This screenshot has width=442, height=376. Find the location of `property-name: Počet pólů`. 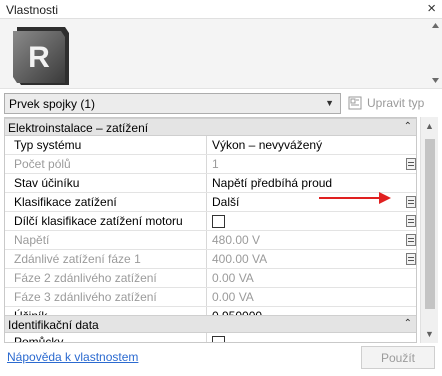

property-name: Počet pólů is located at coordinates (106, 164).